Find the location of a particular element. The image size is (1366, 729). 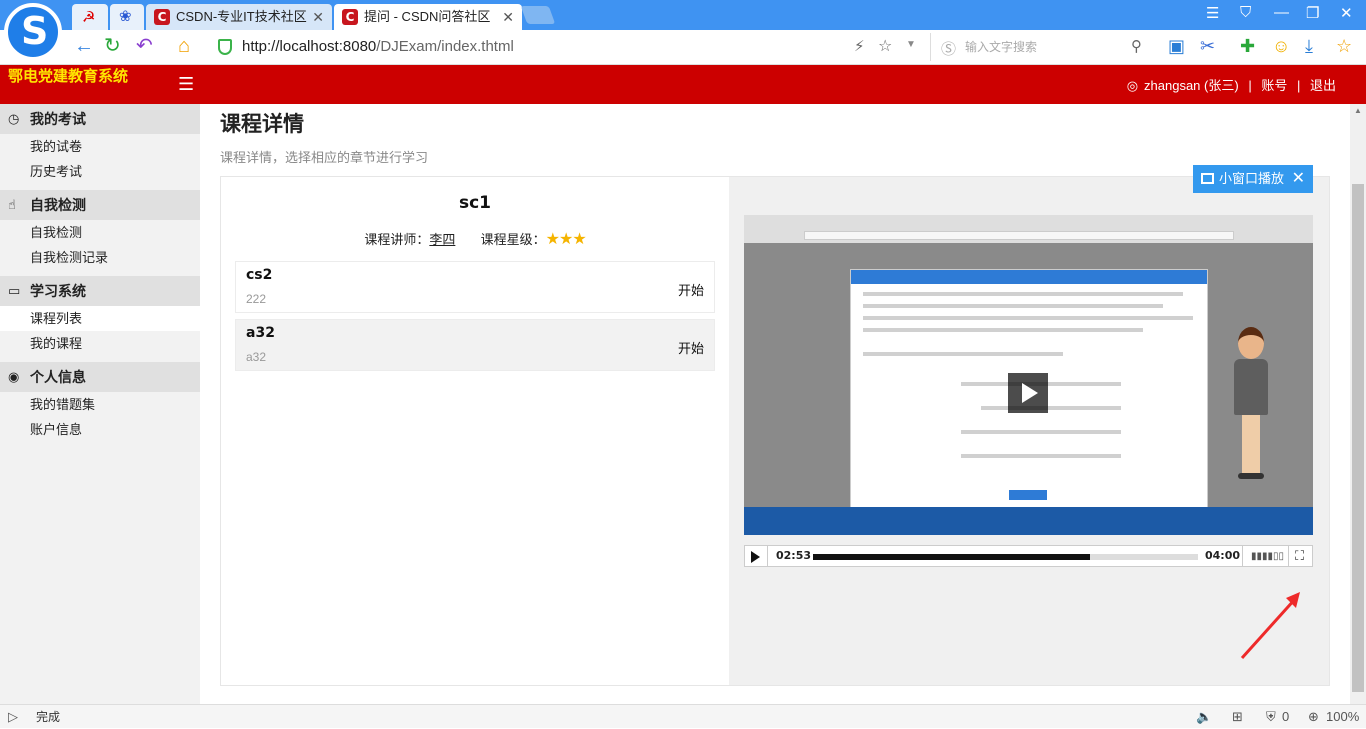

pinned-tab-party: ☭ is located at coordinates (90, 17).